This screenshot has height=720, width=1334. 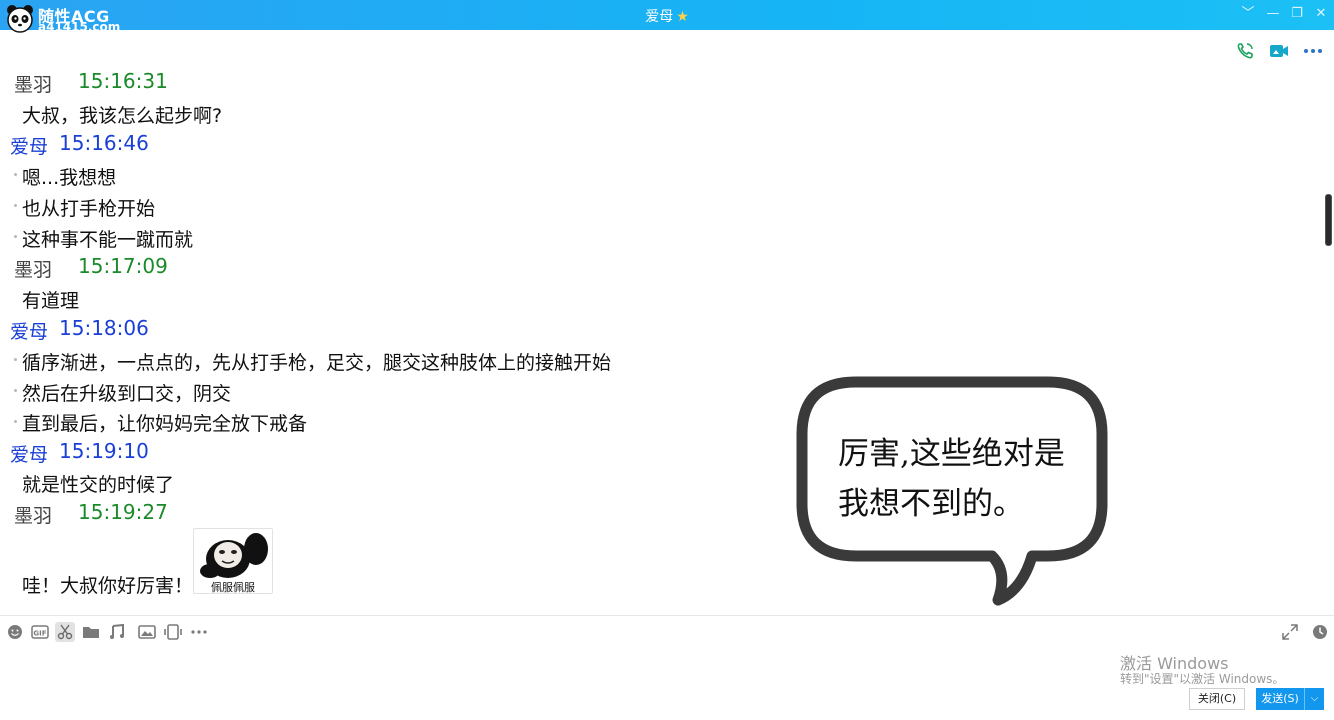 I want to click on message-text: 然后在升级到口交，阴交, so click(x=127, y=394).